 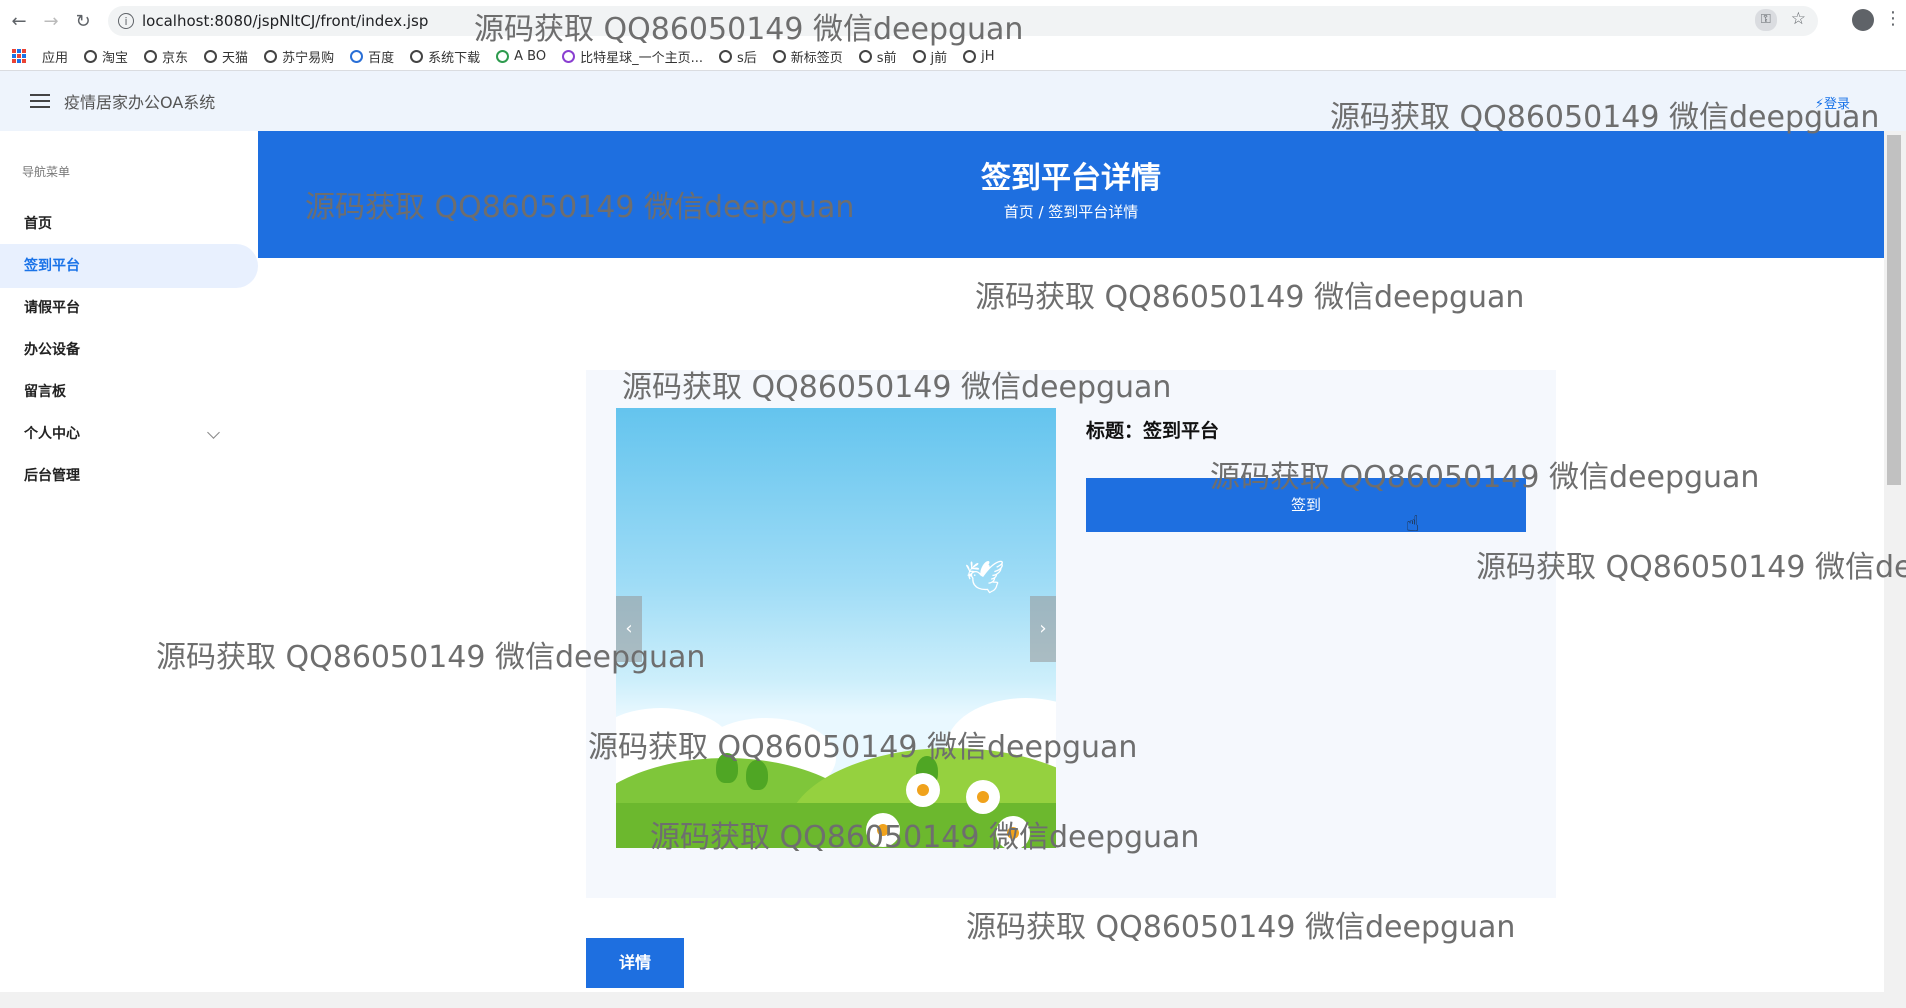 What do you see at coordinates (569, 56) in the screenshot?
I see `planet-icon` at bounding box center [569, 56].